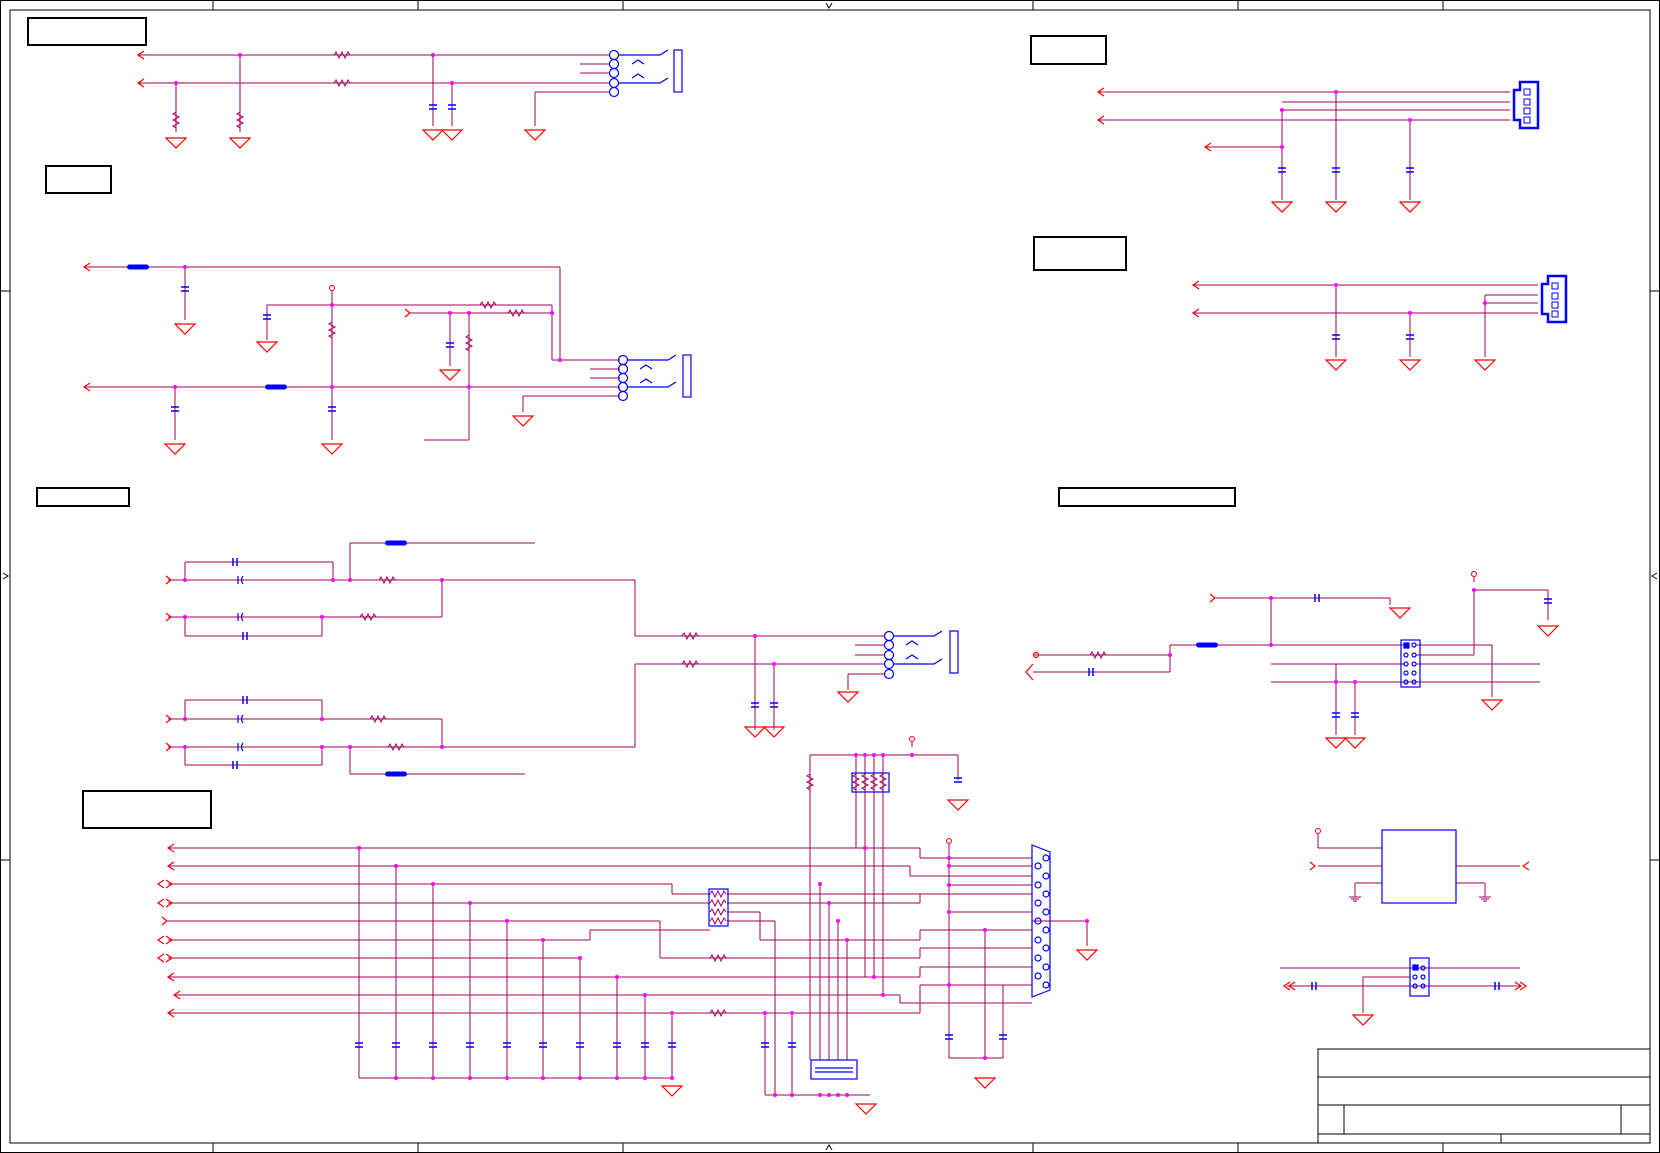 The height and width of the screenshot is (1153, 1660). I want to click on section-front-panel, so click(1291, 662).